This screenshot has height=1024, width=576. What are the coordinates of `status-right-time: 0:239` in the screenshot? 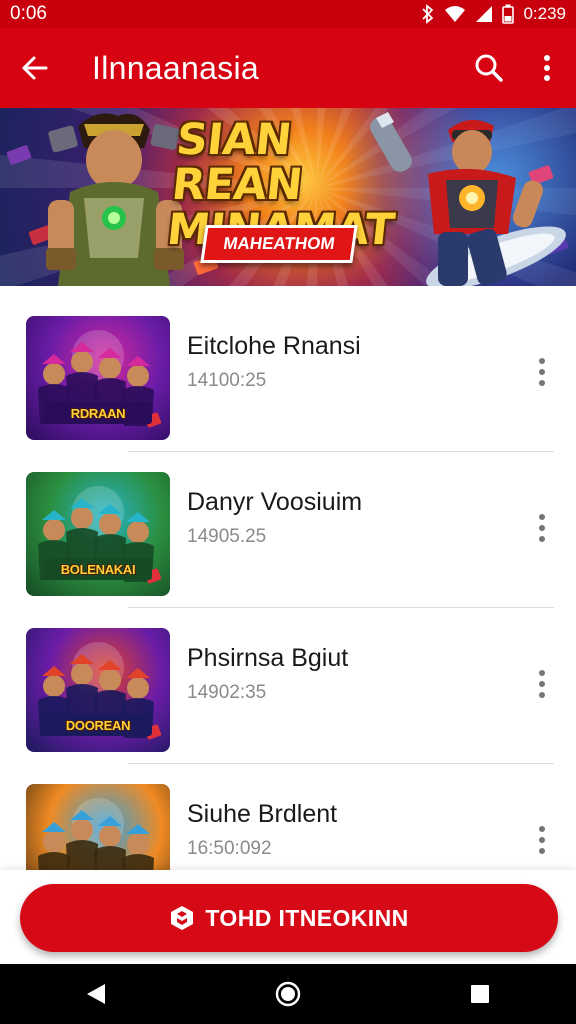 It's located at (544, 13).